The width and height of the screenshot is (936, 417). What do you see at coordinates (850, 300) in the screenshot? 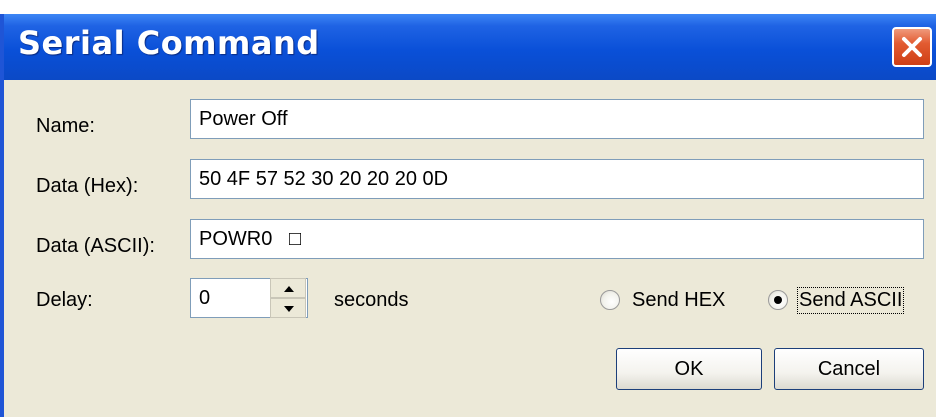
I see `send-ascii-label: Send ASCII` at bounding box center [850, 300].